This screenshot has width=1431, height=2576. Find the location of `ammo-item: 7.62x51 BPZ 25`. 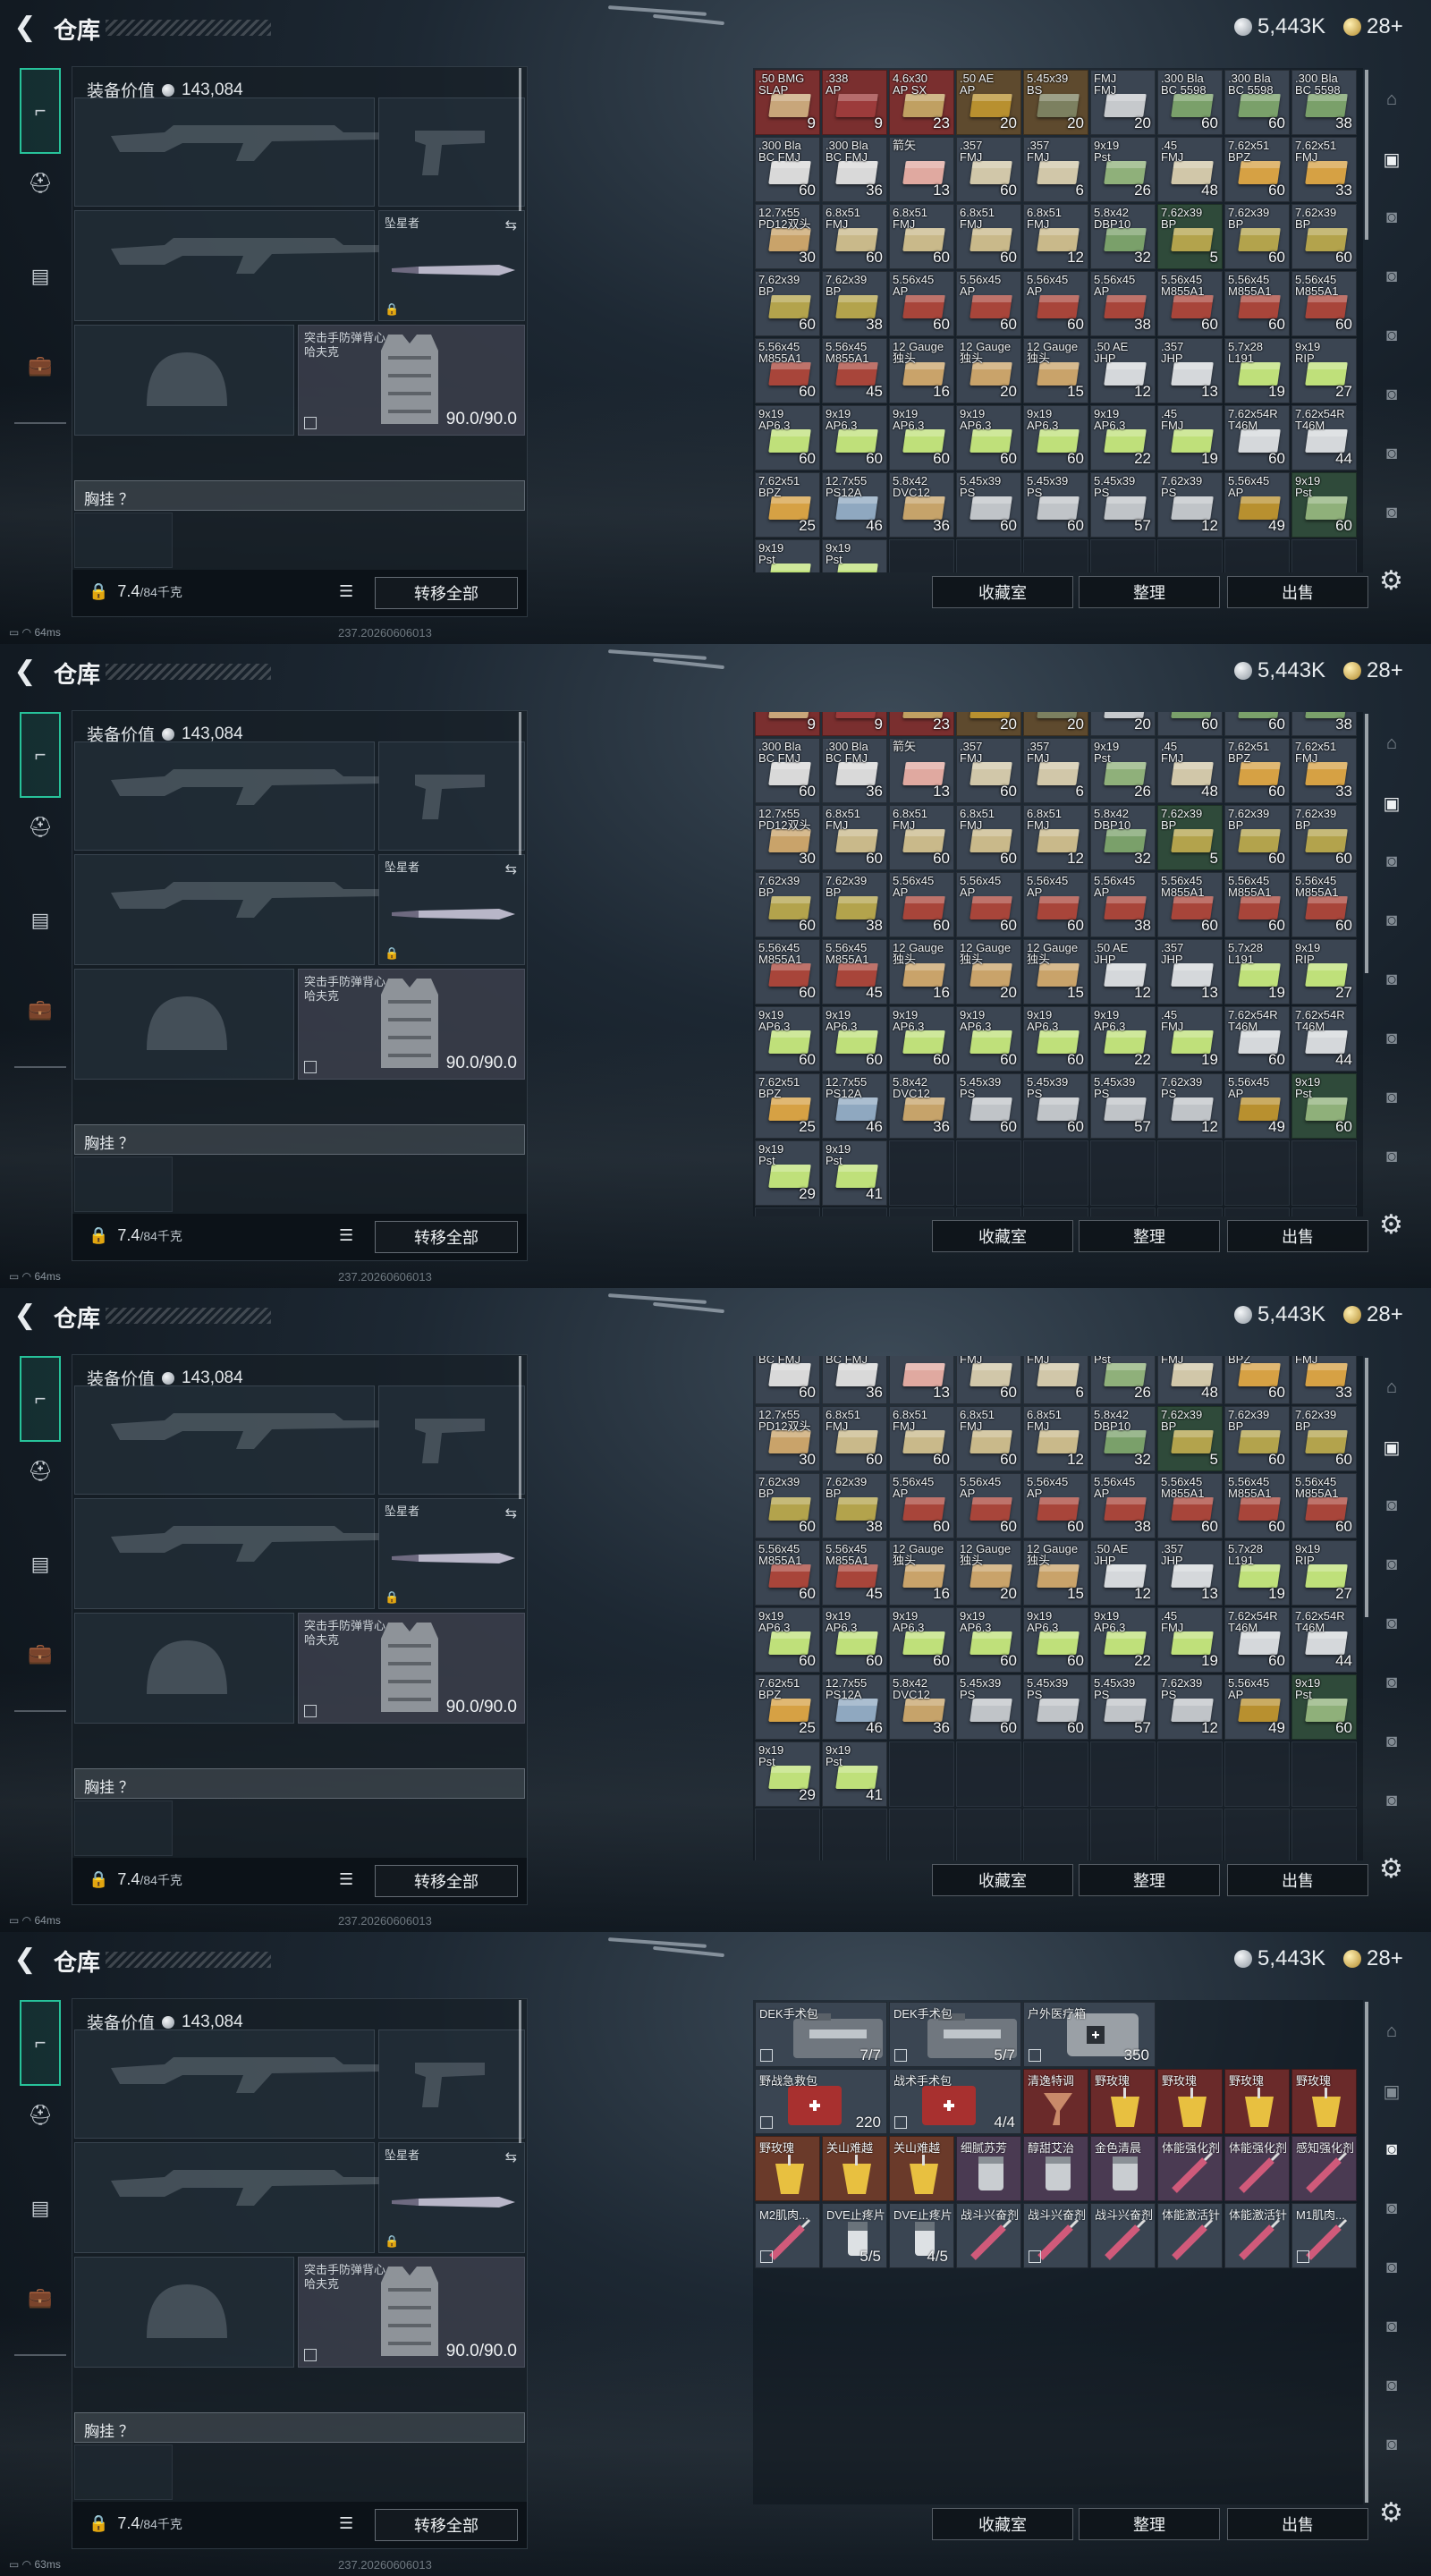

ammo-item: 7.62x51 BPZ 25 is located at coordinates (788, 1707).